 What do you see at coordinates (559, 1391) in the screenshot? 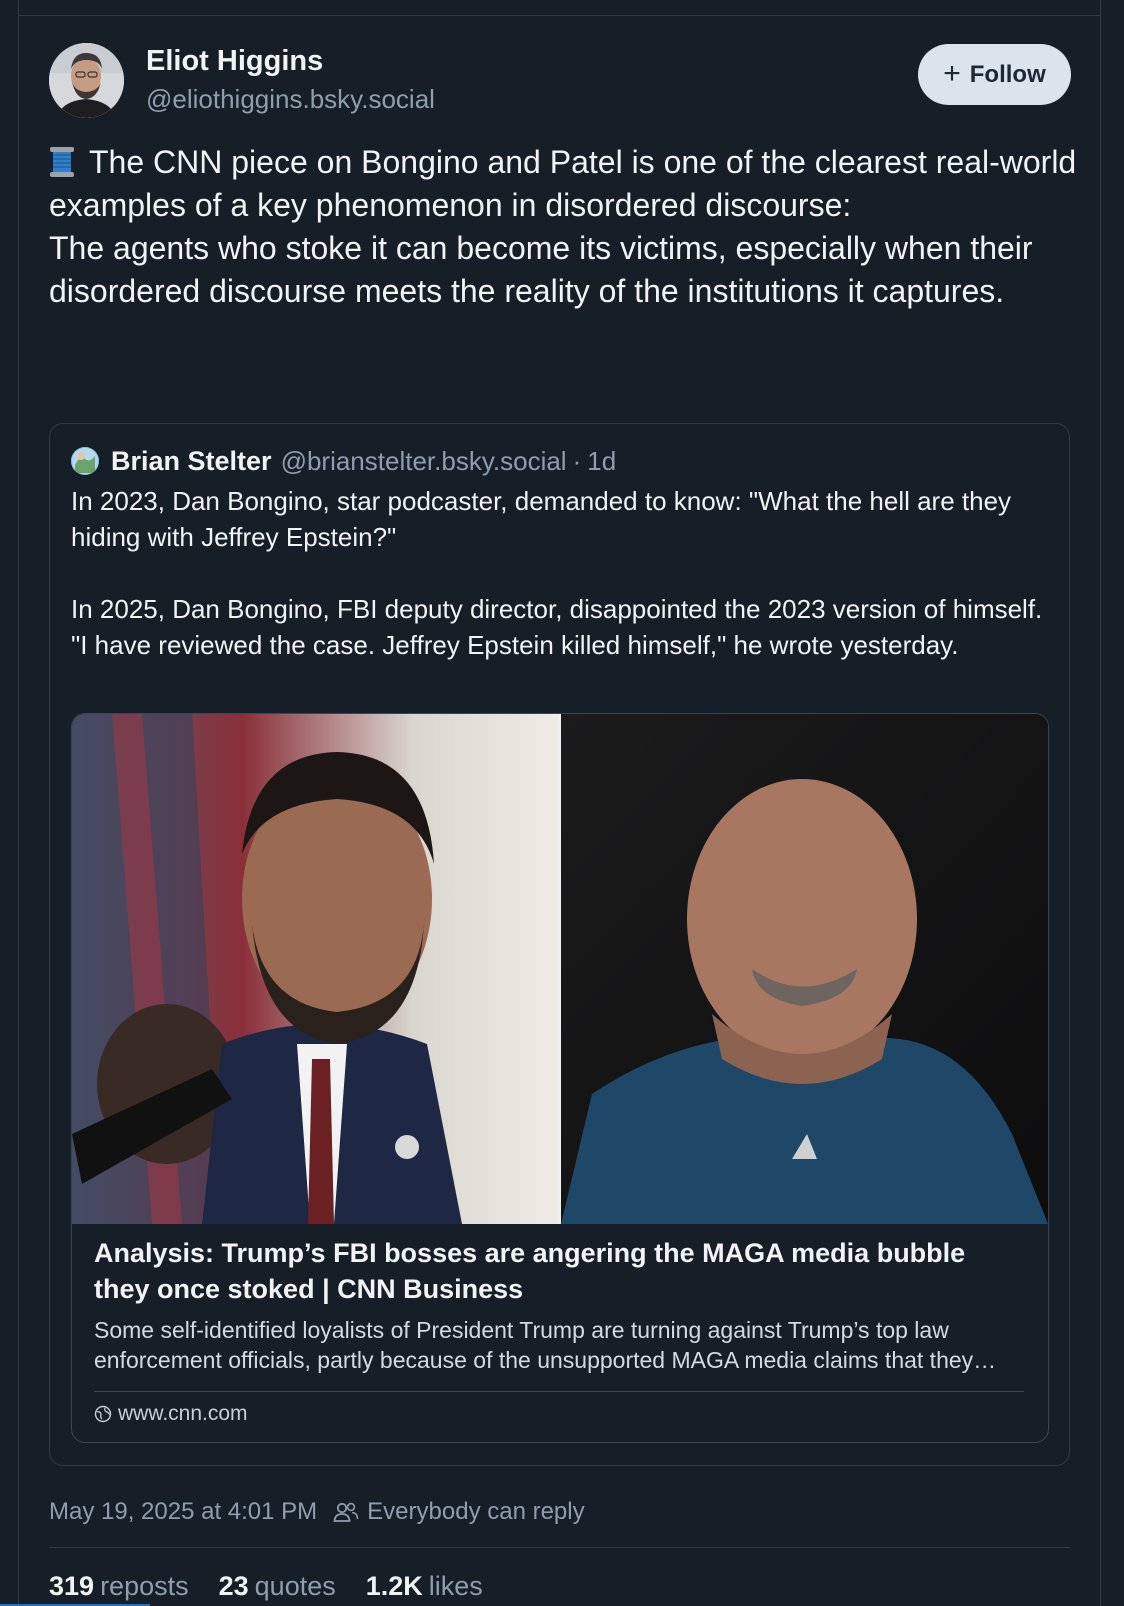
I see `link-card-divider` at bounding box center [559, 1391].